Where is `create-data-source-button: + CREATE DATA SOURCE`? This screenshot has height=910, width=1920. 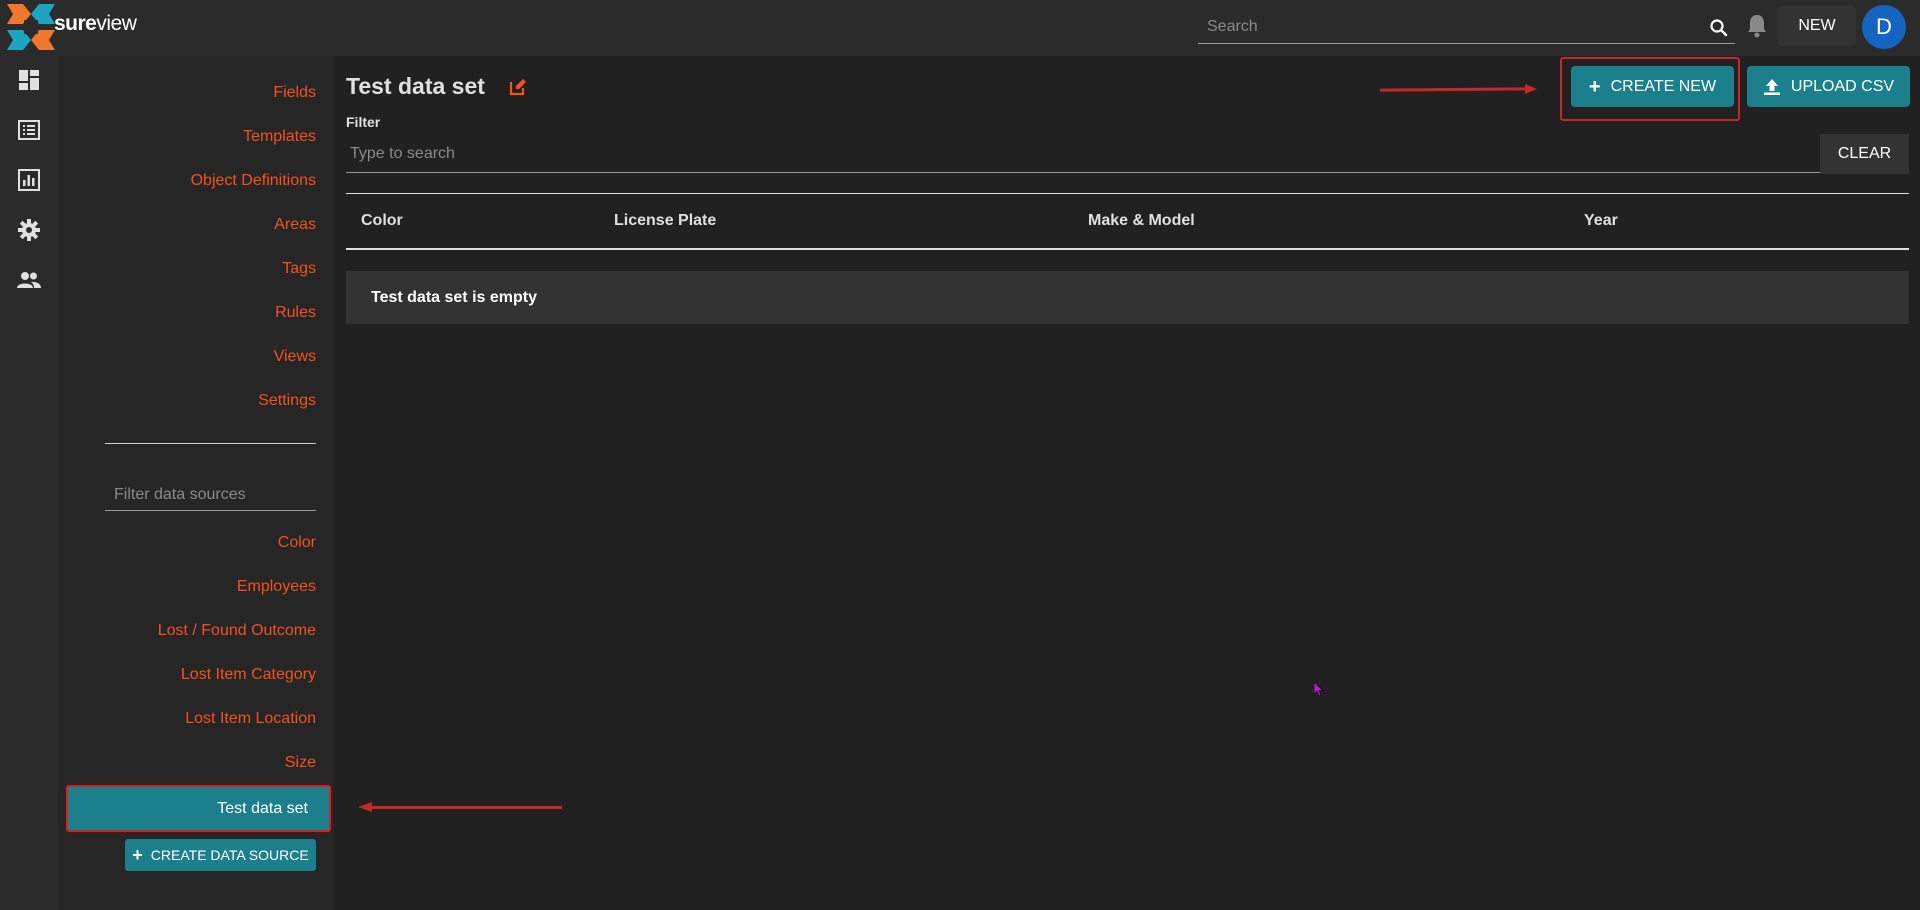 create-data-source-button: + CREATE DATA SOURCE is located at coordinates (220, 855).